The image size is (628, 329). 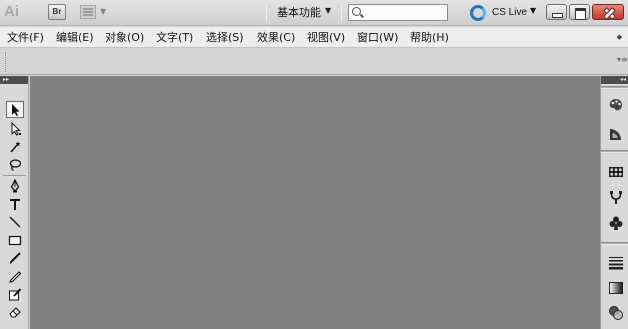 I want to click on menu-help: 帮助(H), so click(x=429, y=37).